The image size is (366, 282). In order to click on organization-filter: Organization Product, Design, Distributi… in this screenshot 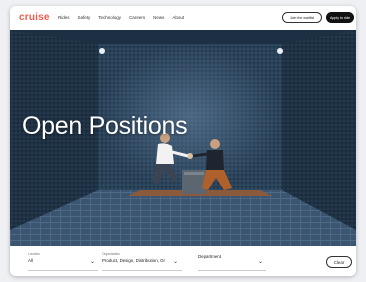, I will do `click(133, 257)`.